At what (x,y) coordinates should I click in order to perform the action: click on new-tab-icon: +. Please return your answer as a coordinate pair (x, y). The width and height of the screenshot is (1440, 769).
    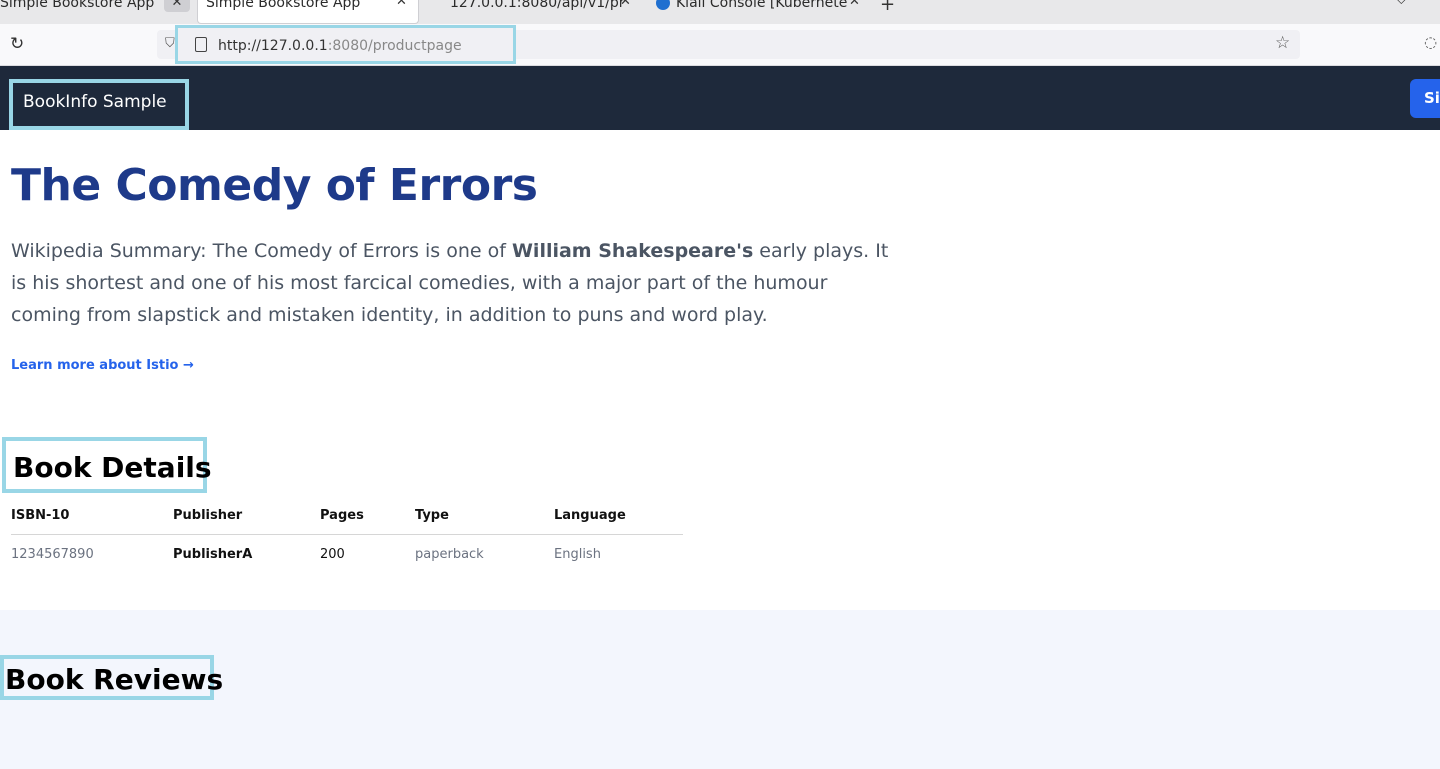
    Looking at the image, I should click on (887, 7).